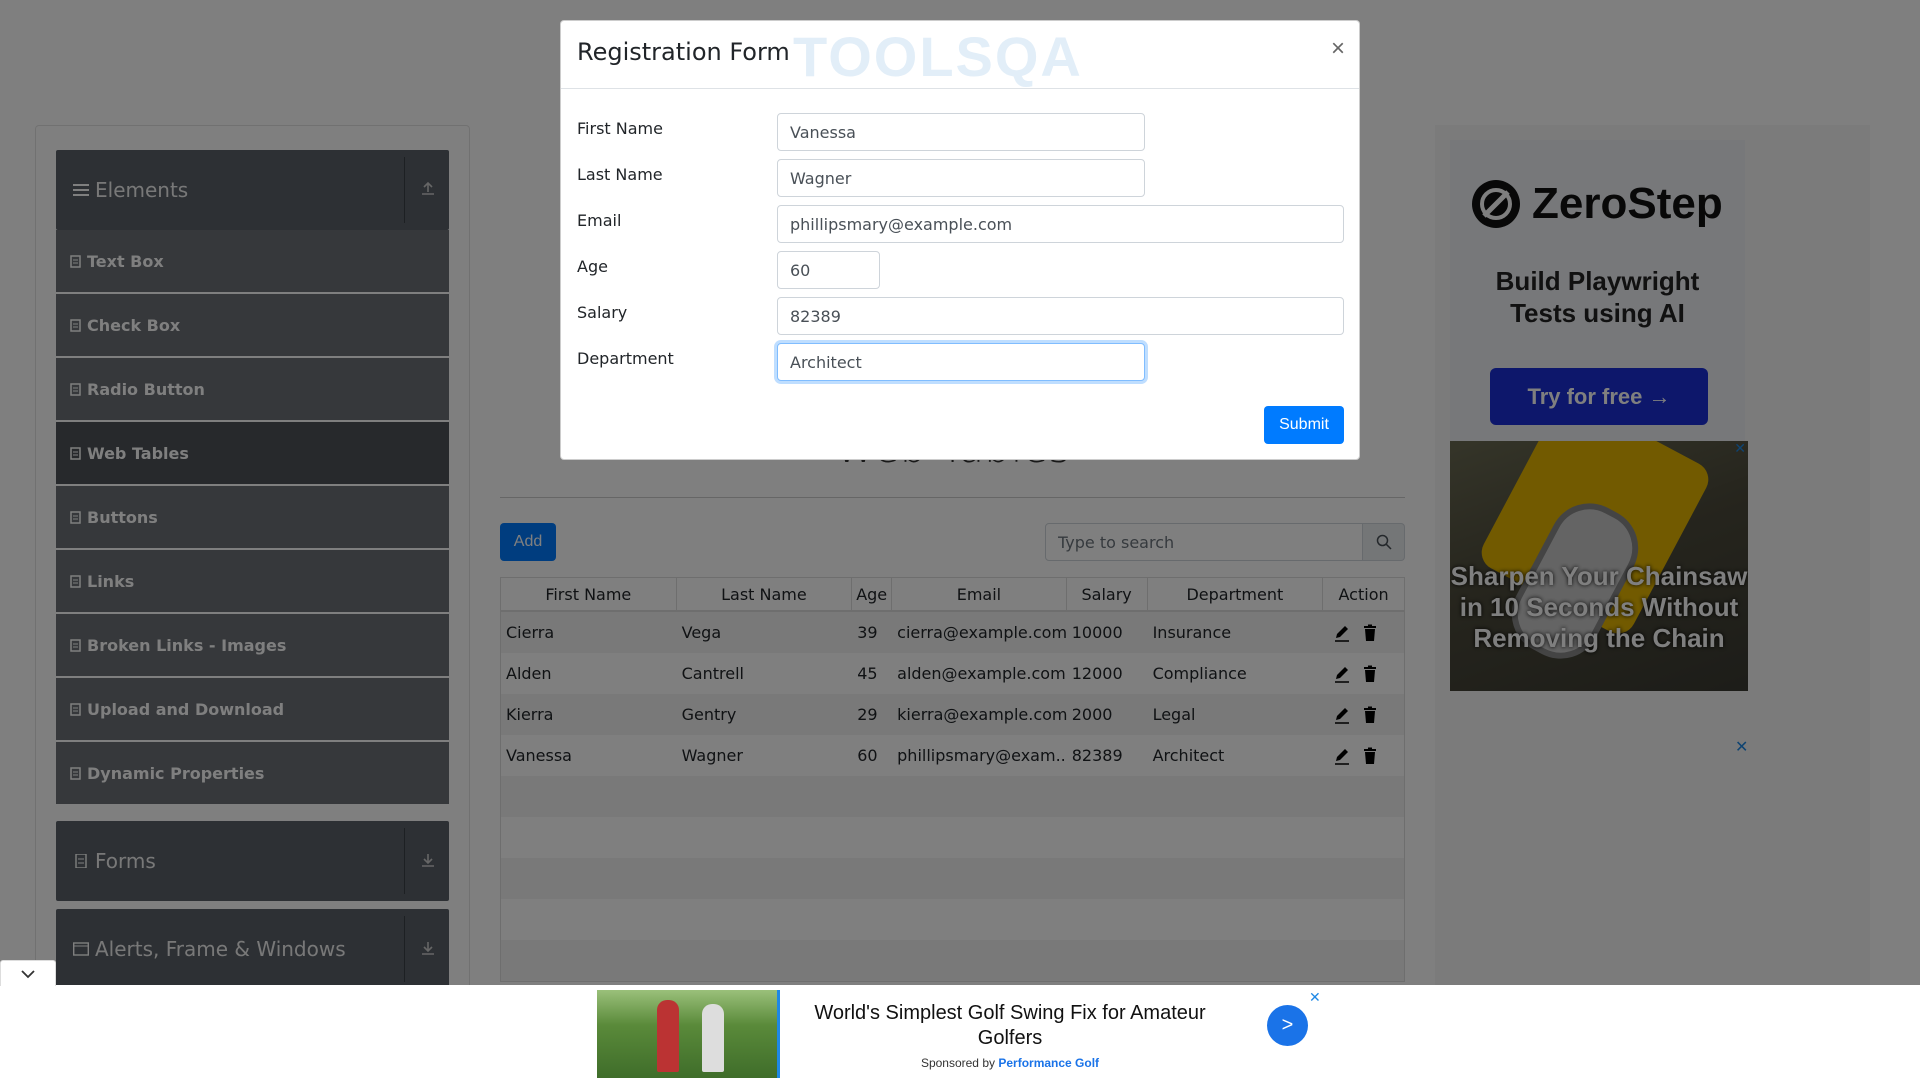 Image resolution: width=1920 pixels, height=1080 pixels. Describe the element at coordinates (961, 132) in the screenshot. I see `first-name-field` at that location.